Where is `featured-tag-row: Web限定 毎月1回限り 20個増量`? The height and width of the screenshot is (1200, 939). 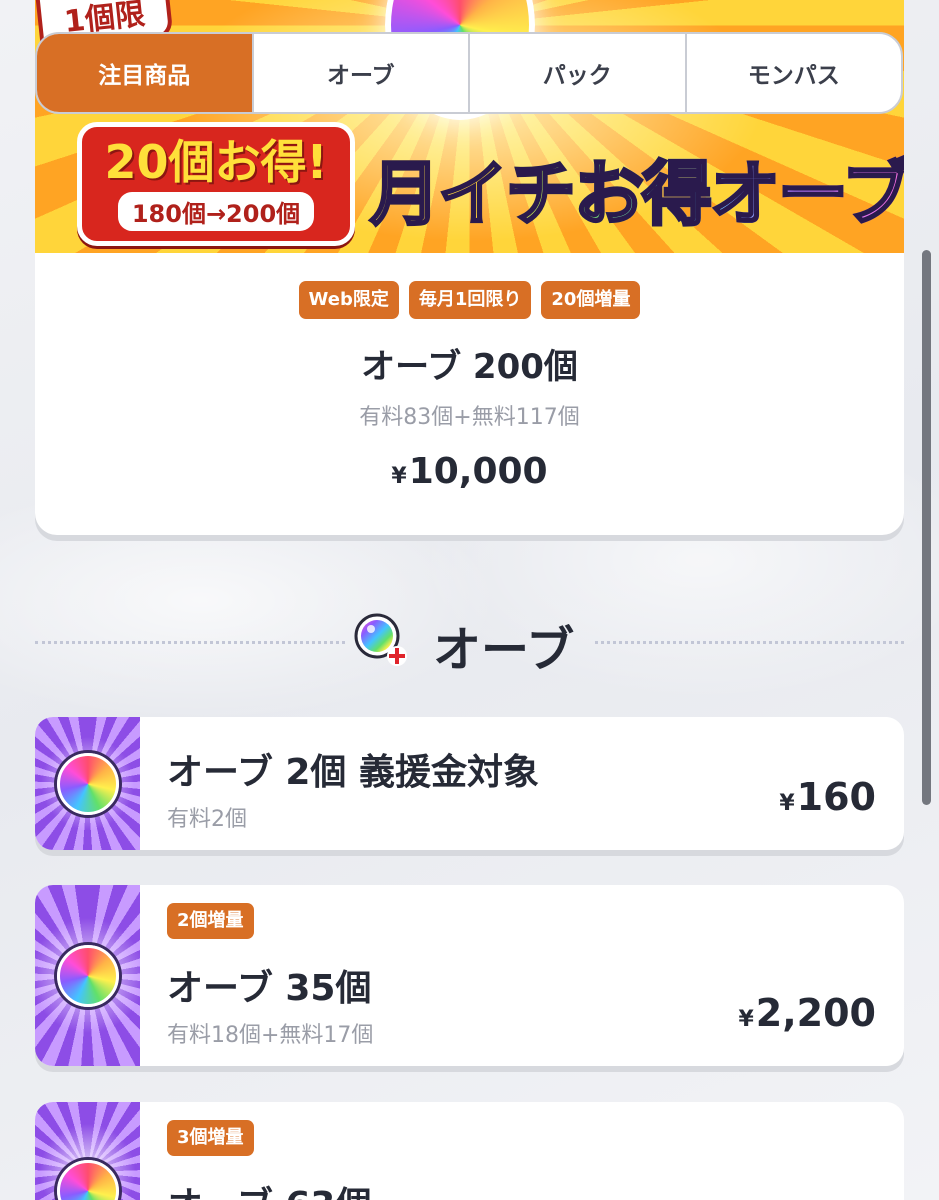
featured-tag-row: Web限定 毎月1回限り 20個増量 is located at coordinates (469, 300).